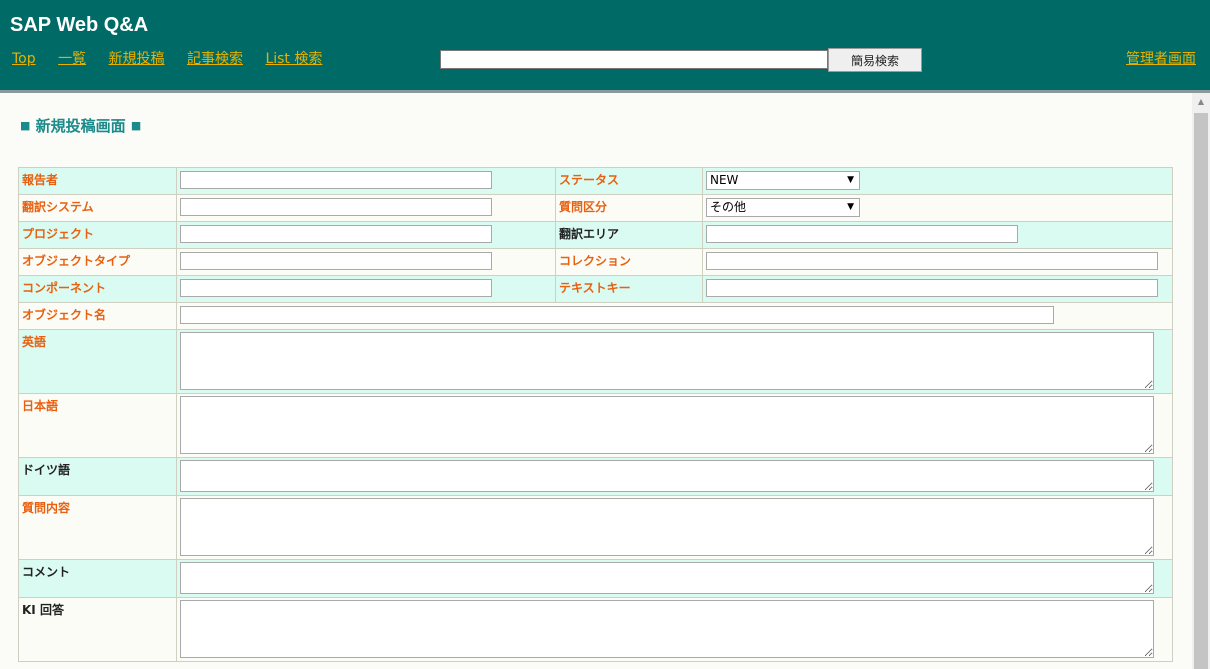 The image size is (1210, 669). I want to click on japanese-textarea, so click(667, 425).